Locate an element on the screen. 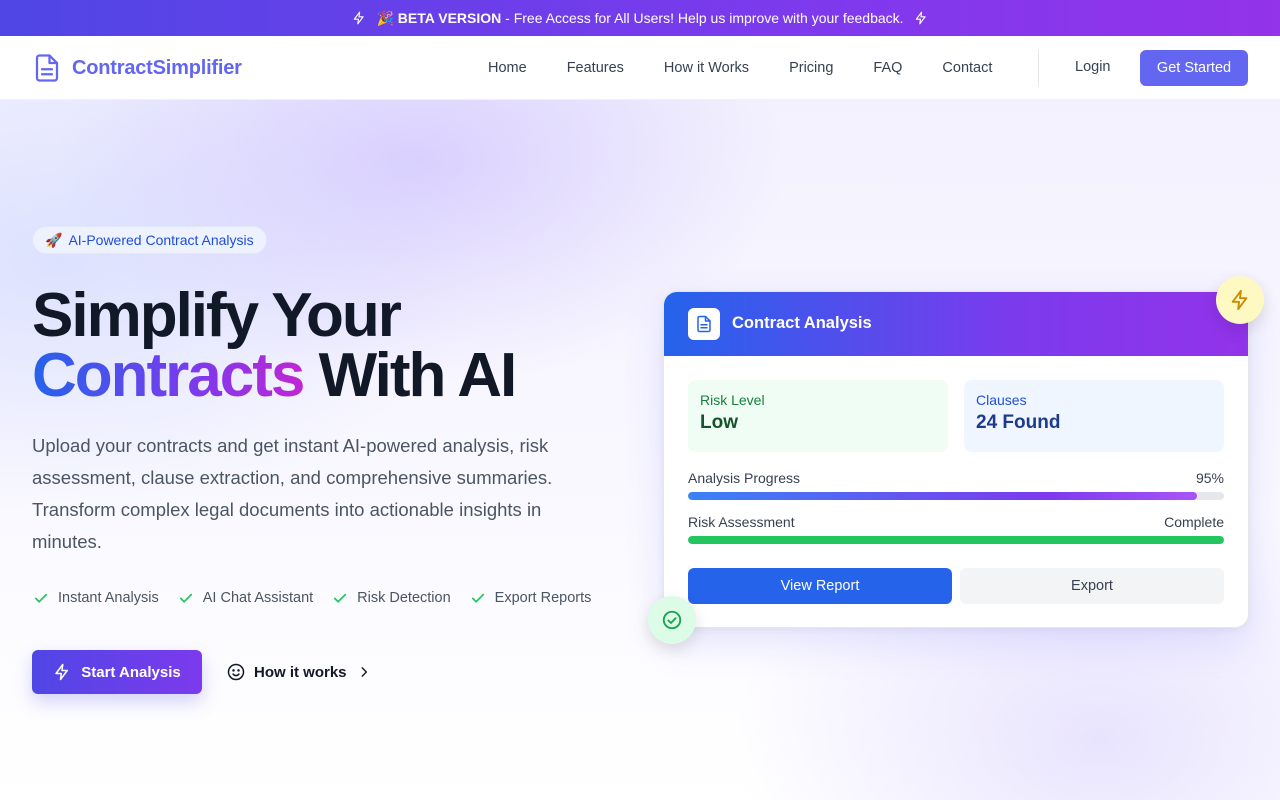 The image size is (1280, 800). risk-assessment-bar is located at coordinates (956, 540).